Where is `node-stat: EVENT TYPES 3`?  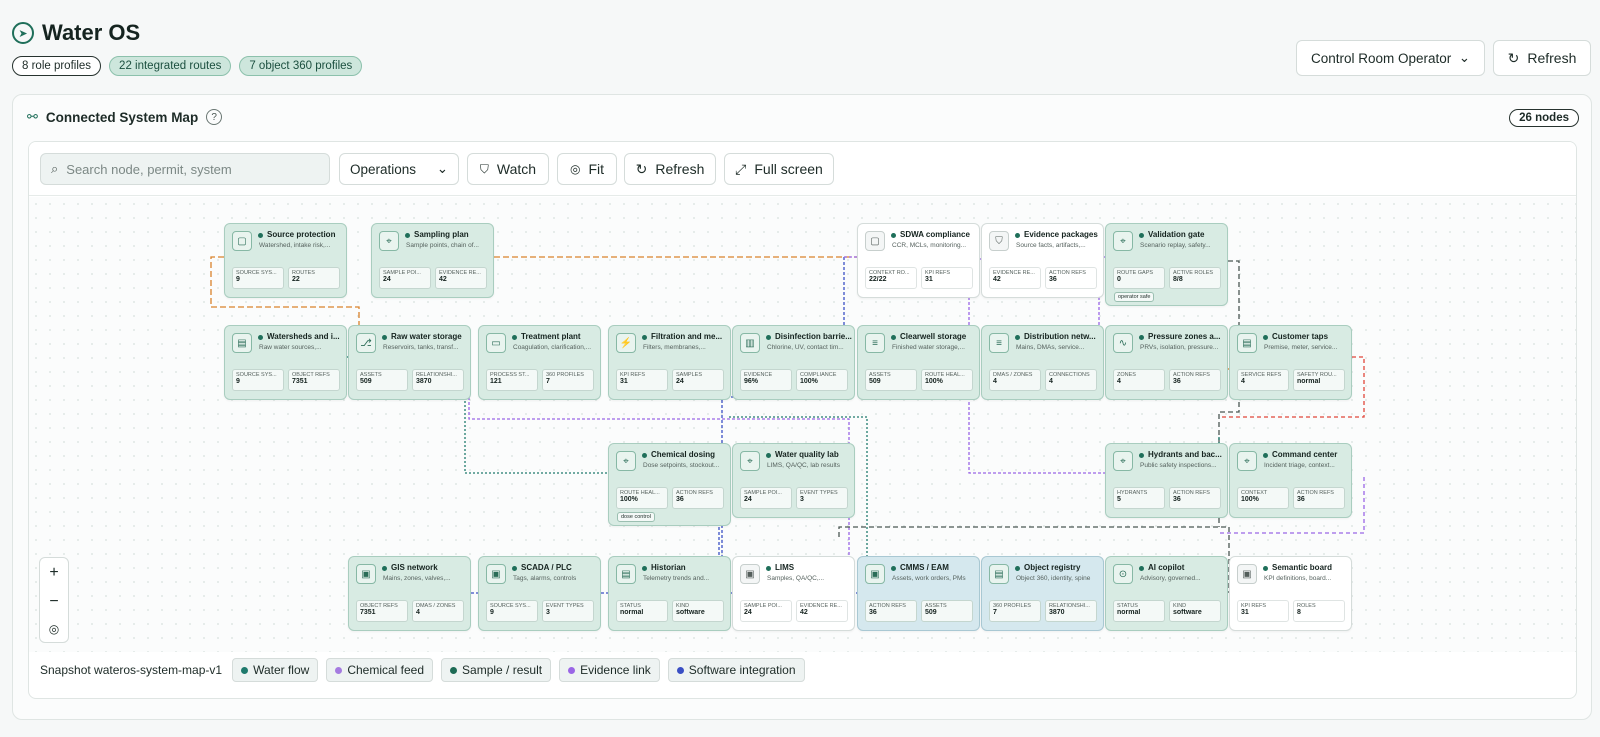
node-stat: EVENT TYPES 3 is located at coordinates (568, 611).